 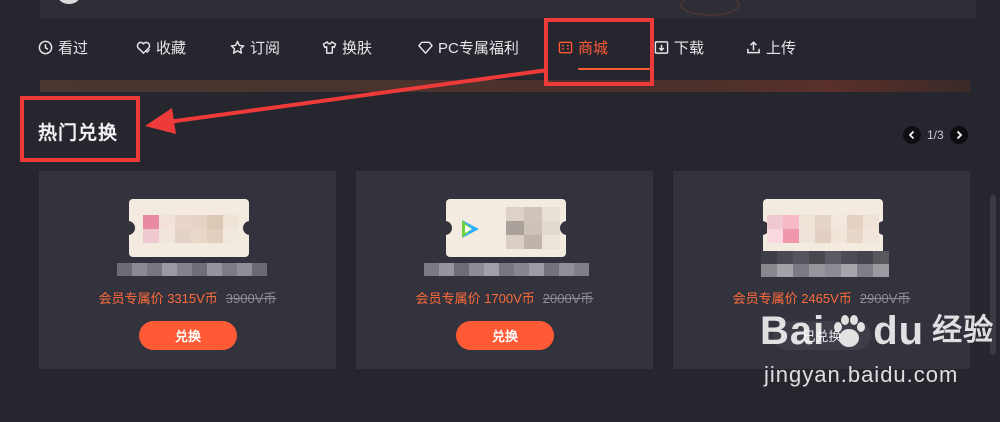 What do you see at coordinates (171, 48) in the screenshot?
I see `nav-item-label: 收藏` at bounding box center [171, 48].